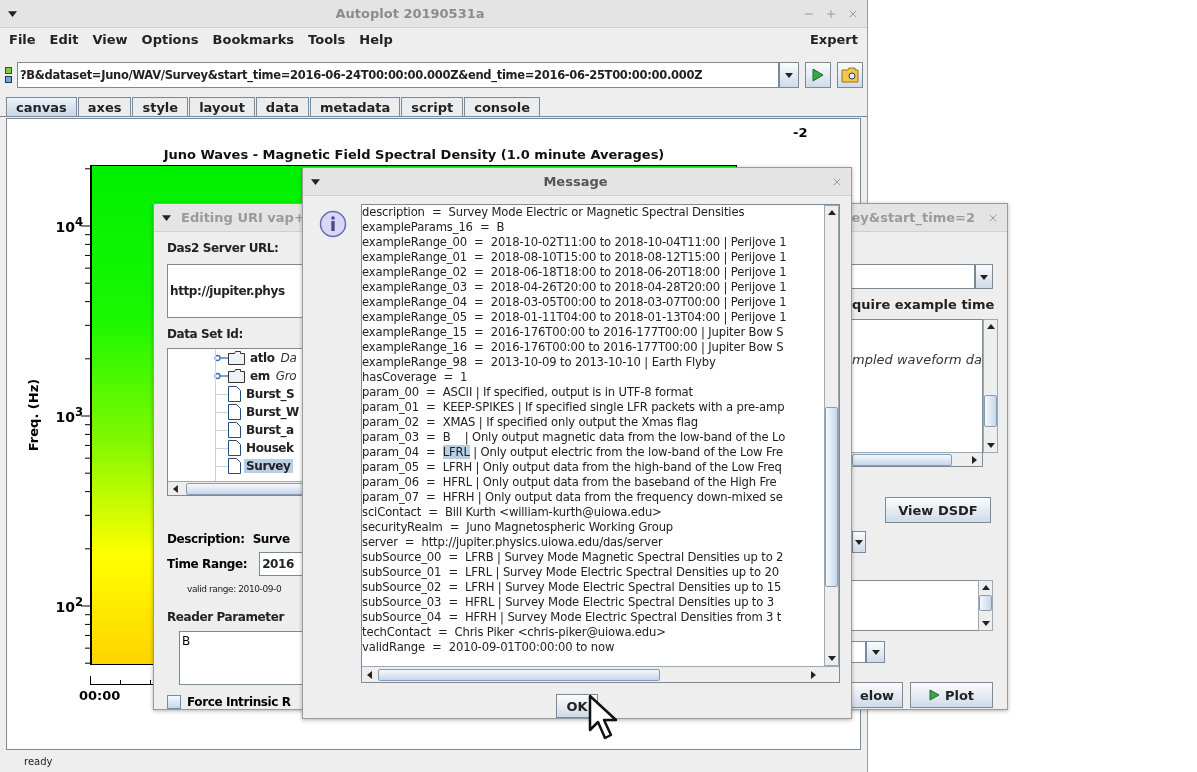 This screenshot has width=1197, height=772. I want to click on message-line: exampleRange_16 = 2016-176T00:00 to 2016-177T00:00 | Jupiter Bow S, so click(573, 347).